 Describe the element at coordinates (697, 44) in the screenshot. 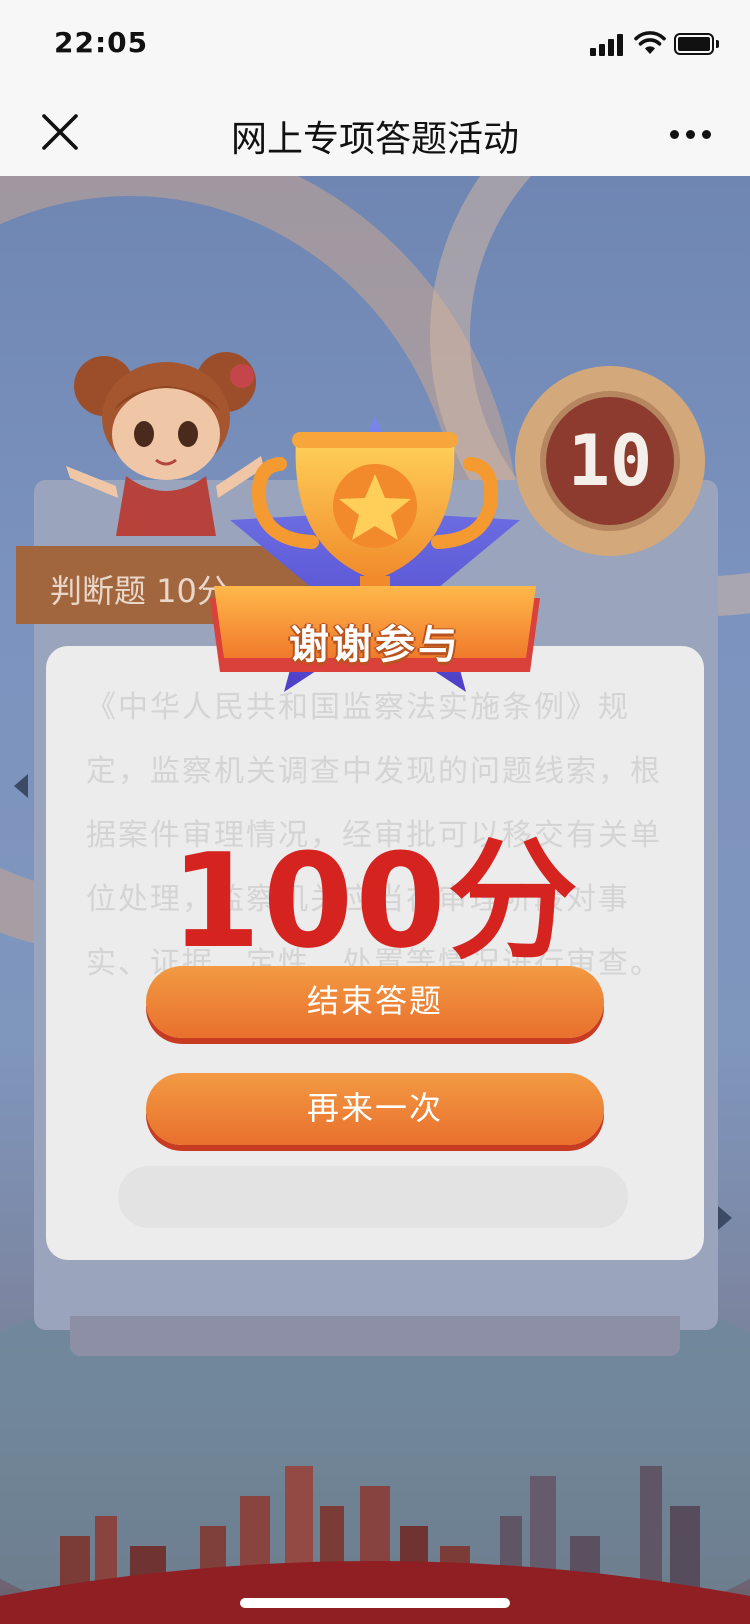

I see `battery-icon` at that location.